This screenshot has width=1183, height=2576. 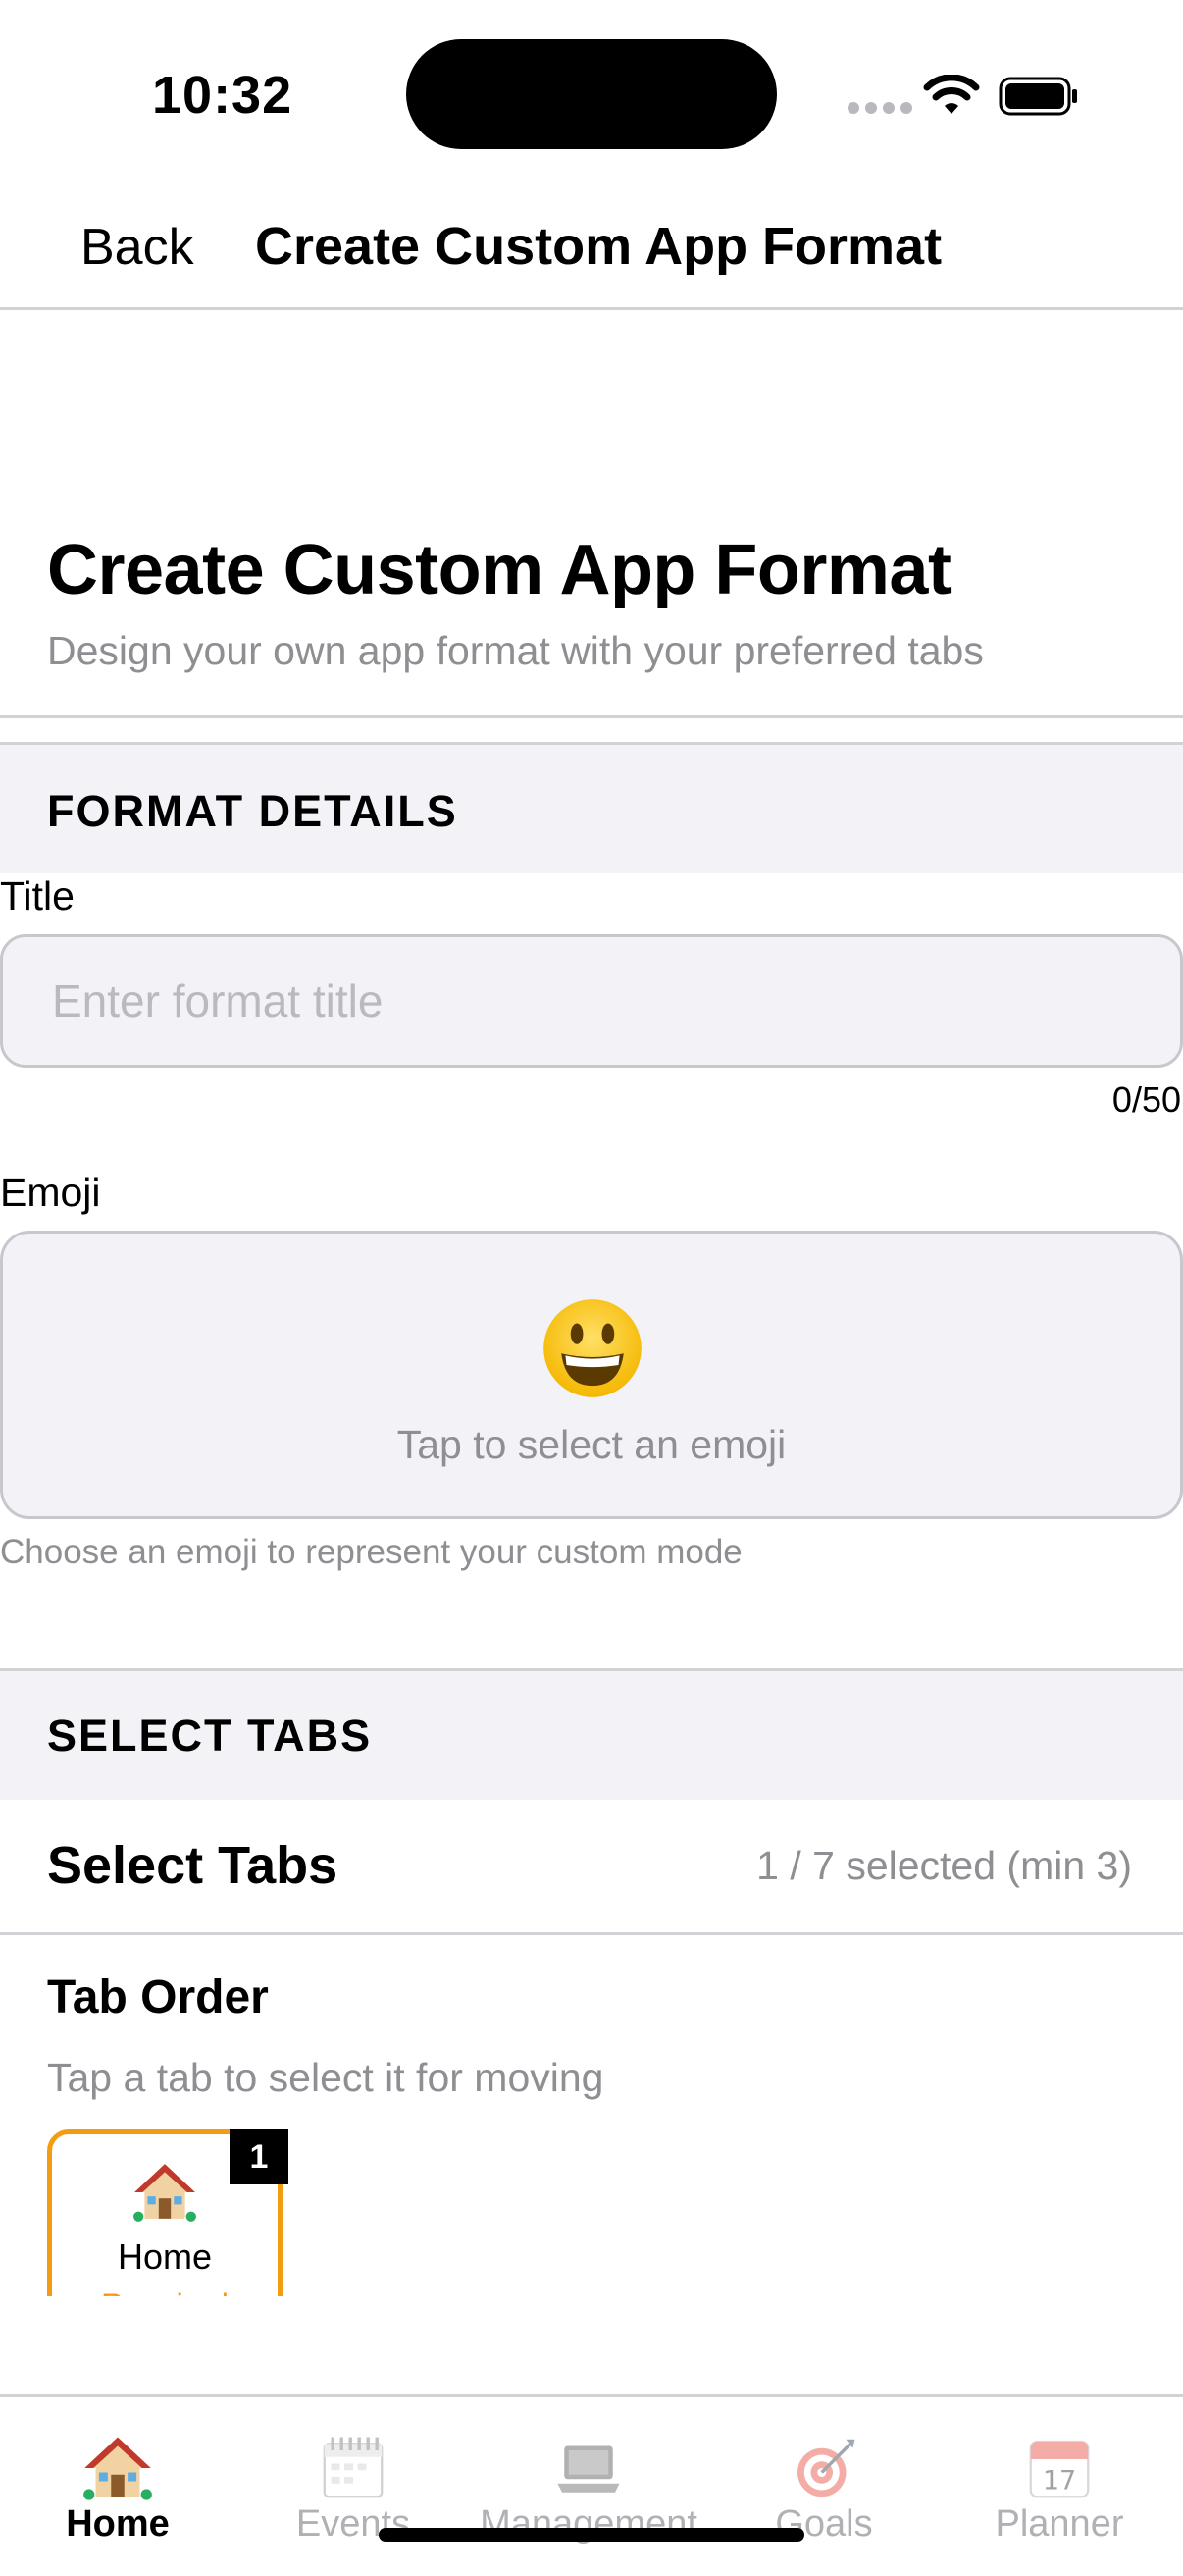 What do you see at coordinates (1146, 1099) in the screenshot?
I see `title-char-count: 0/50` at bounding box center [1146, 1099].